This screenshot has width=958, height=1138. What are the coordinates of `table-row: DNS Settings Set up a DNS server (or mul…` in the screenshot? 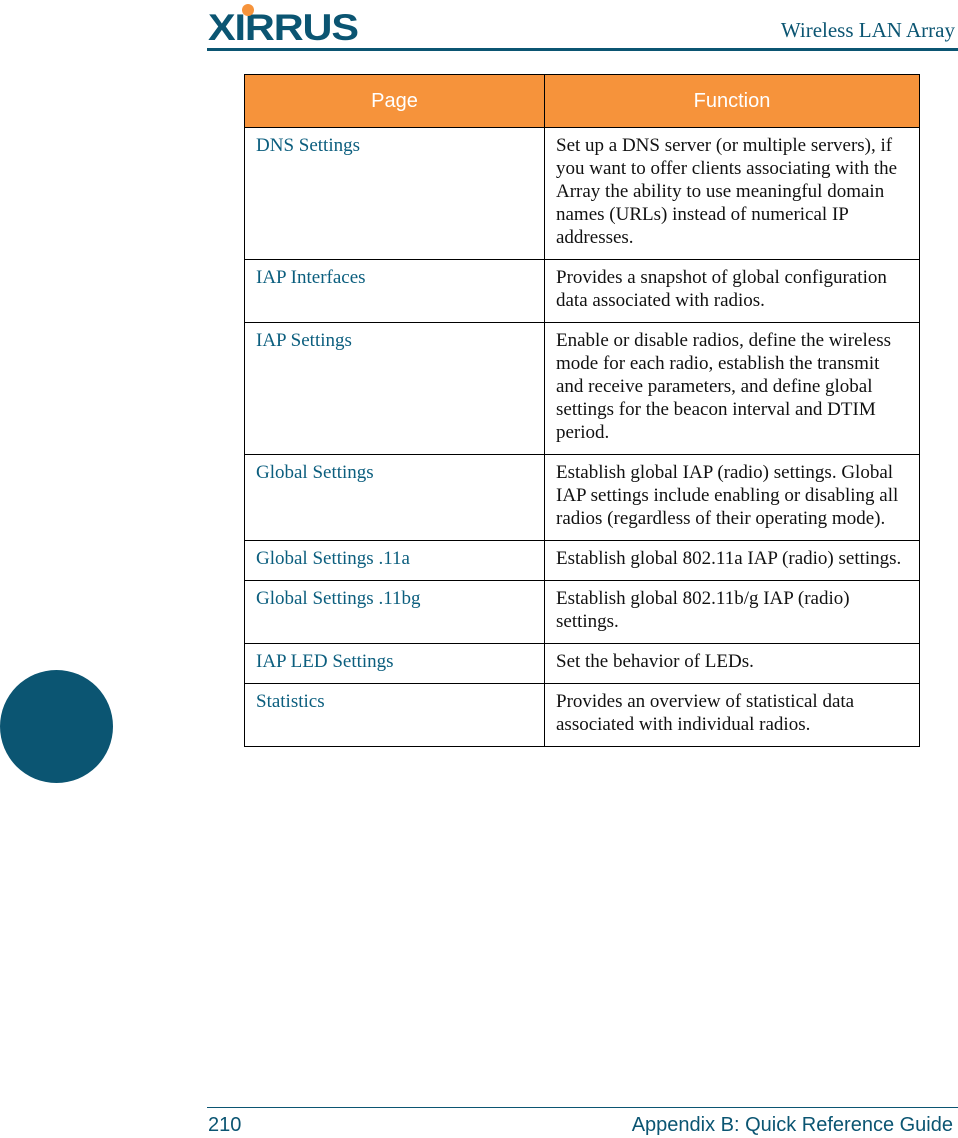 It's located at (582, 193).